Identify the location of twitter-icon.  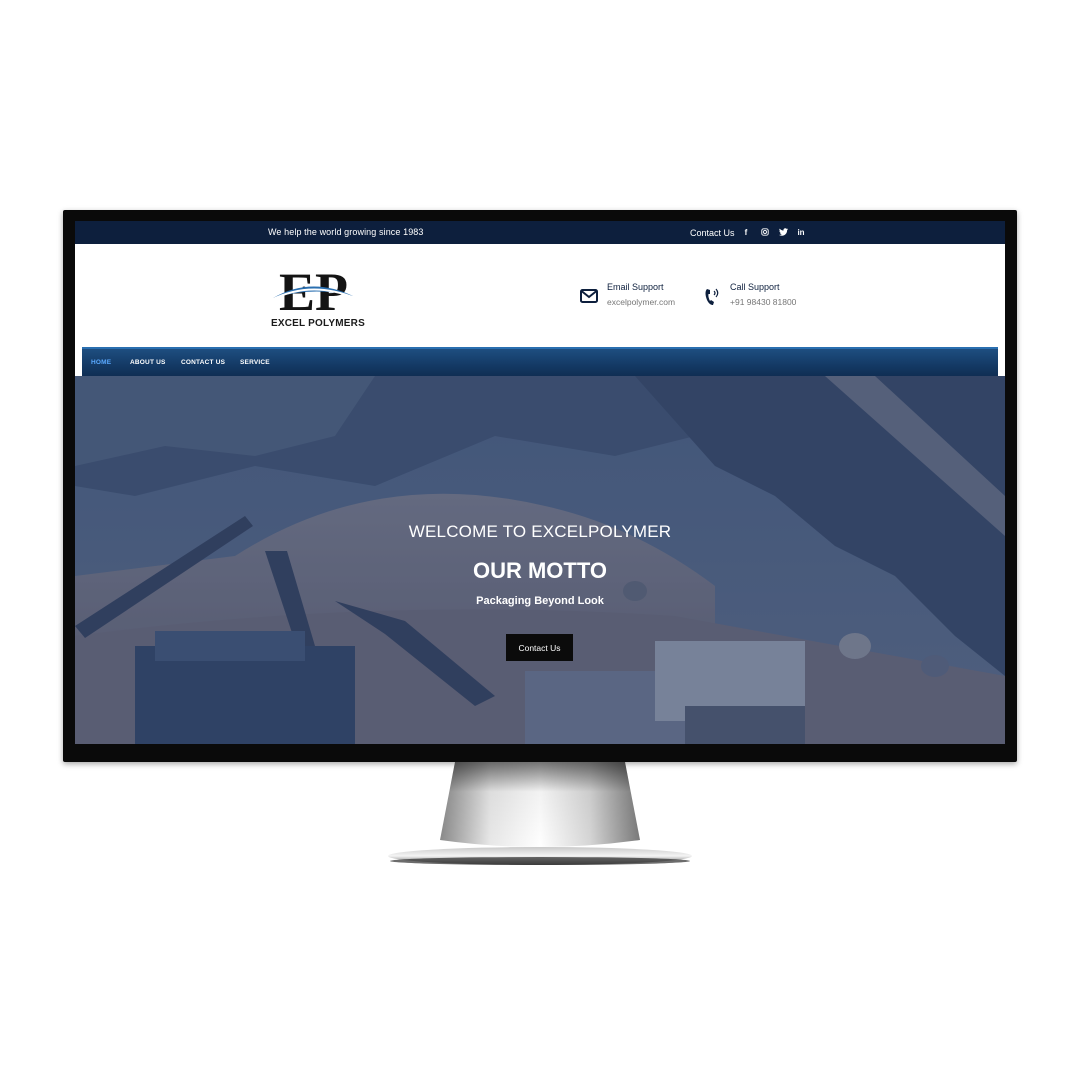
(783, 232).